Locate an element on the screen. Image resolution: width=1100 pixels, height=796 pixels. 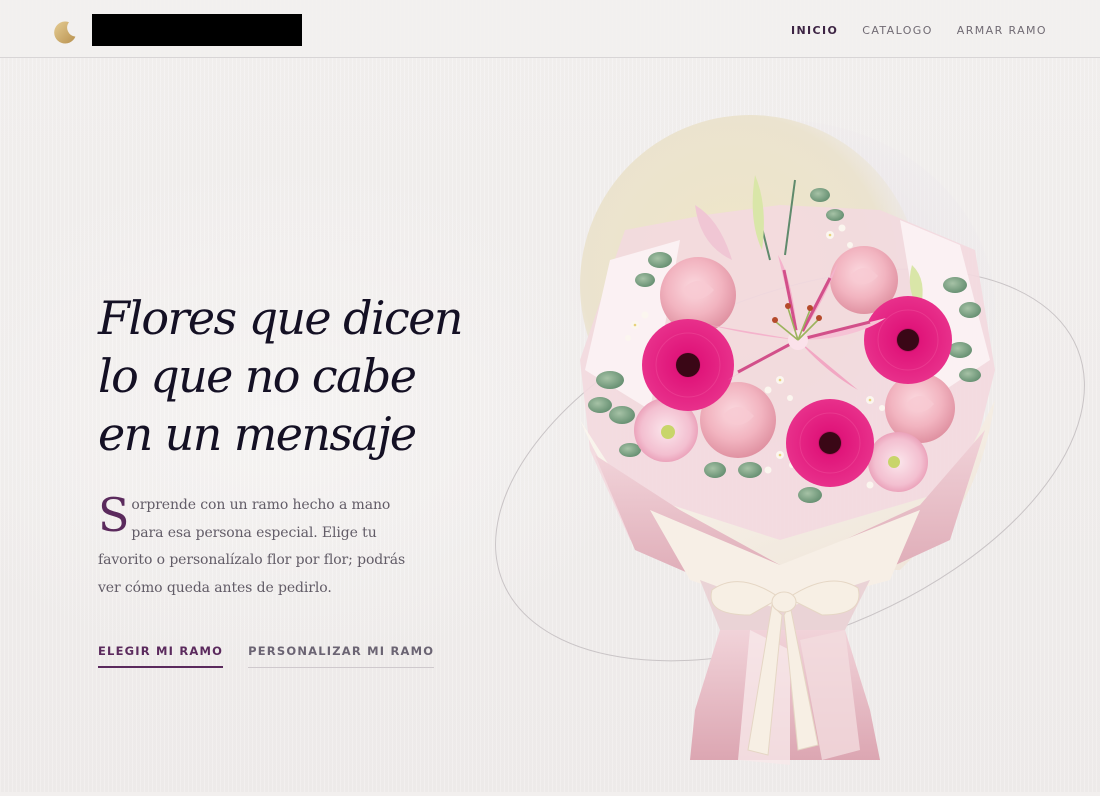
top-navigation-bar: INICIO CATALOGO ARMAR RAMO is located at coordinates (550, 29).